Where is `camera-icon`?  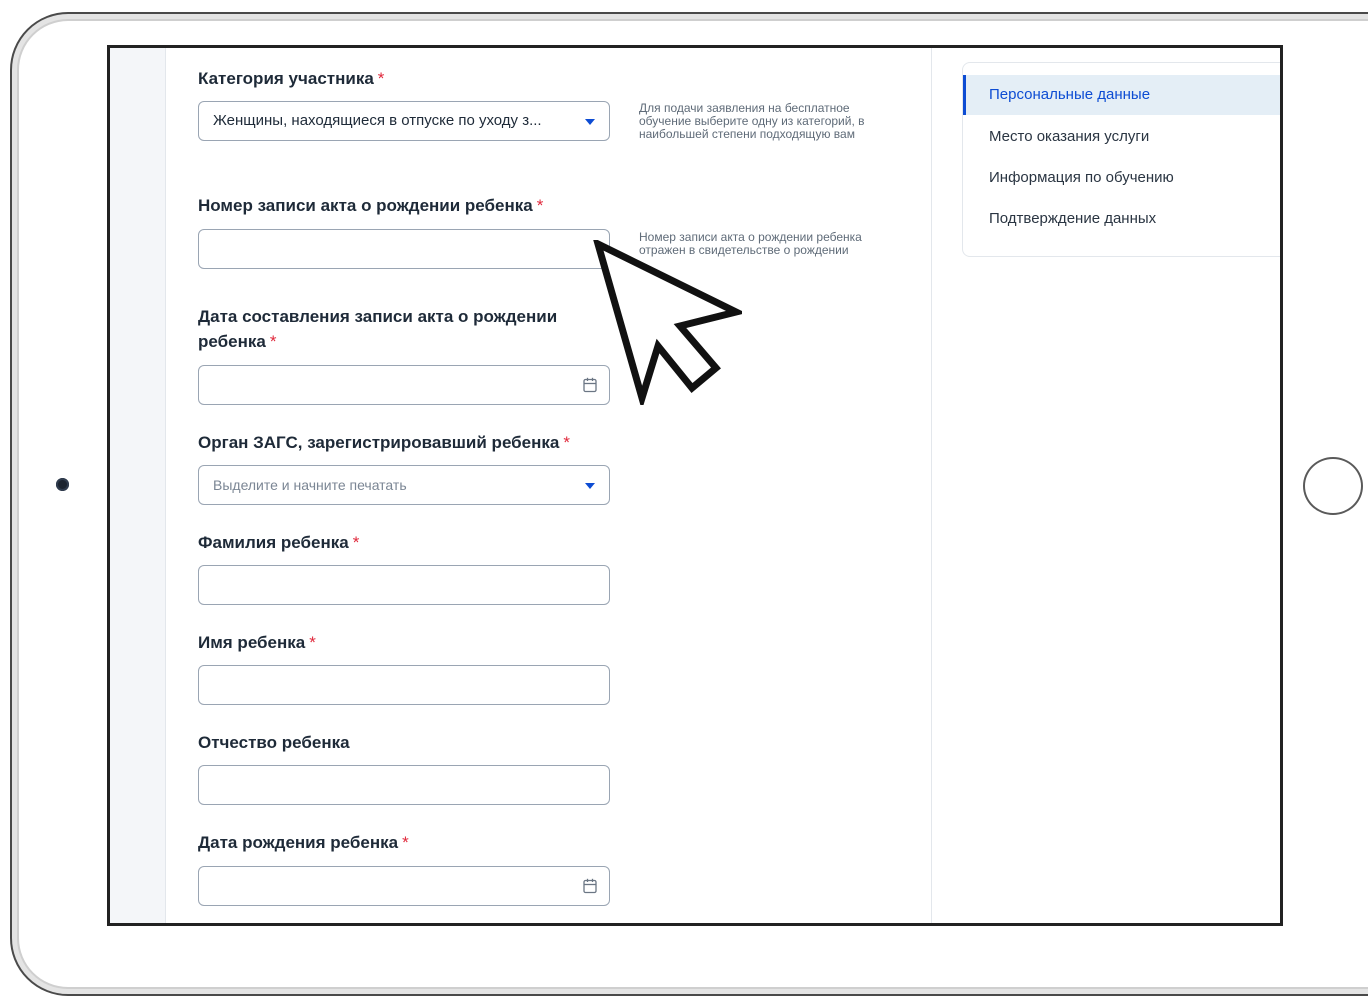
camera-icon is located at coordinates (62, 484).